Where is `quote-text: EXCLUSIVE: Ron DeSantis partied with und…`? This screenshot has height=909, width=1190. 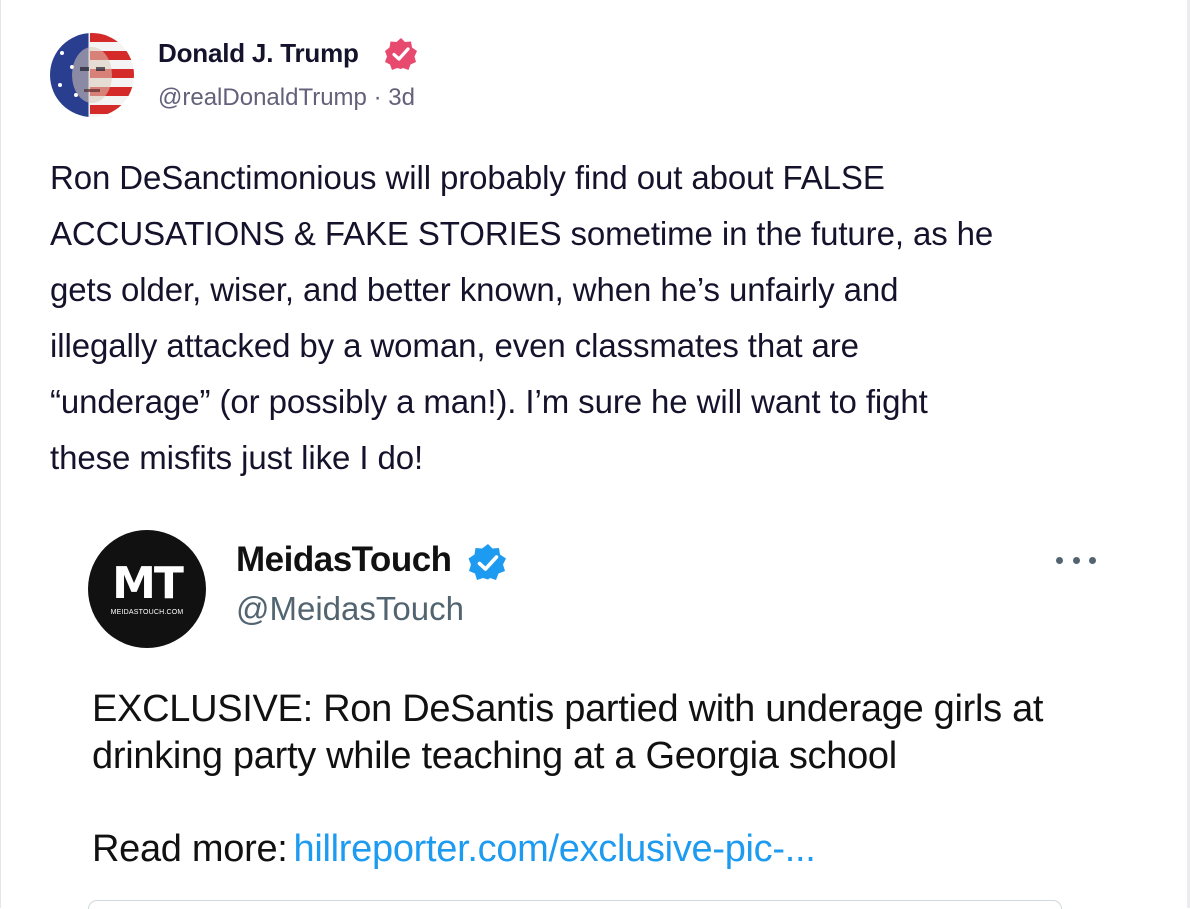 quote-text: EXCLUSIVE: Ron DeSantis partied with und… is located at coordinates (568, 732).